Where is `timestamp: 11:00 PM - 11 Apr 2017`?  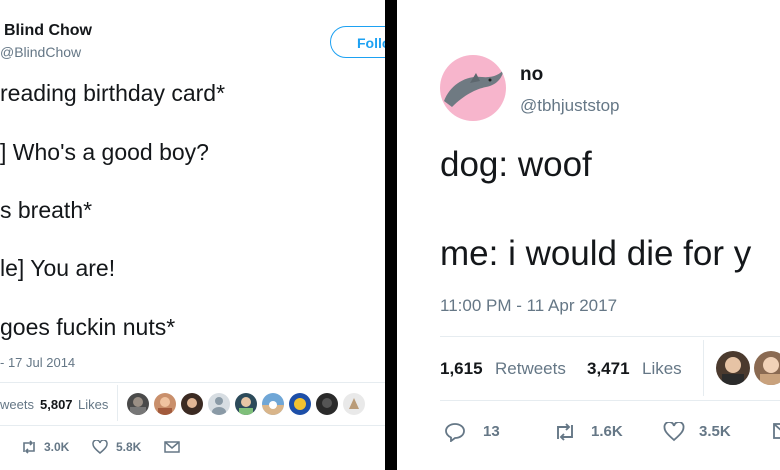
timestamp: 11:00 PM - 11 Apr 2017 is located at coordinates (528, 306).